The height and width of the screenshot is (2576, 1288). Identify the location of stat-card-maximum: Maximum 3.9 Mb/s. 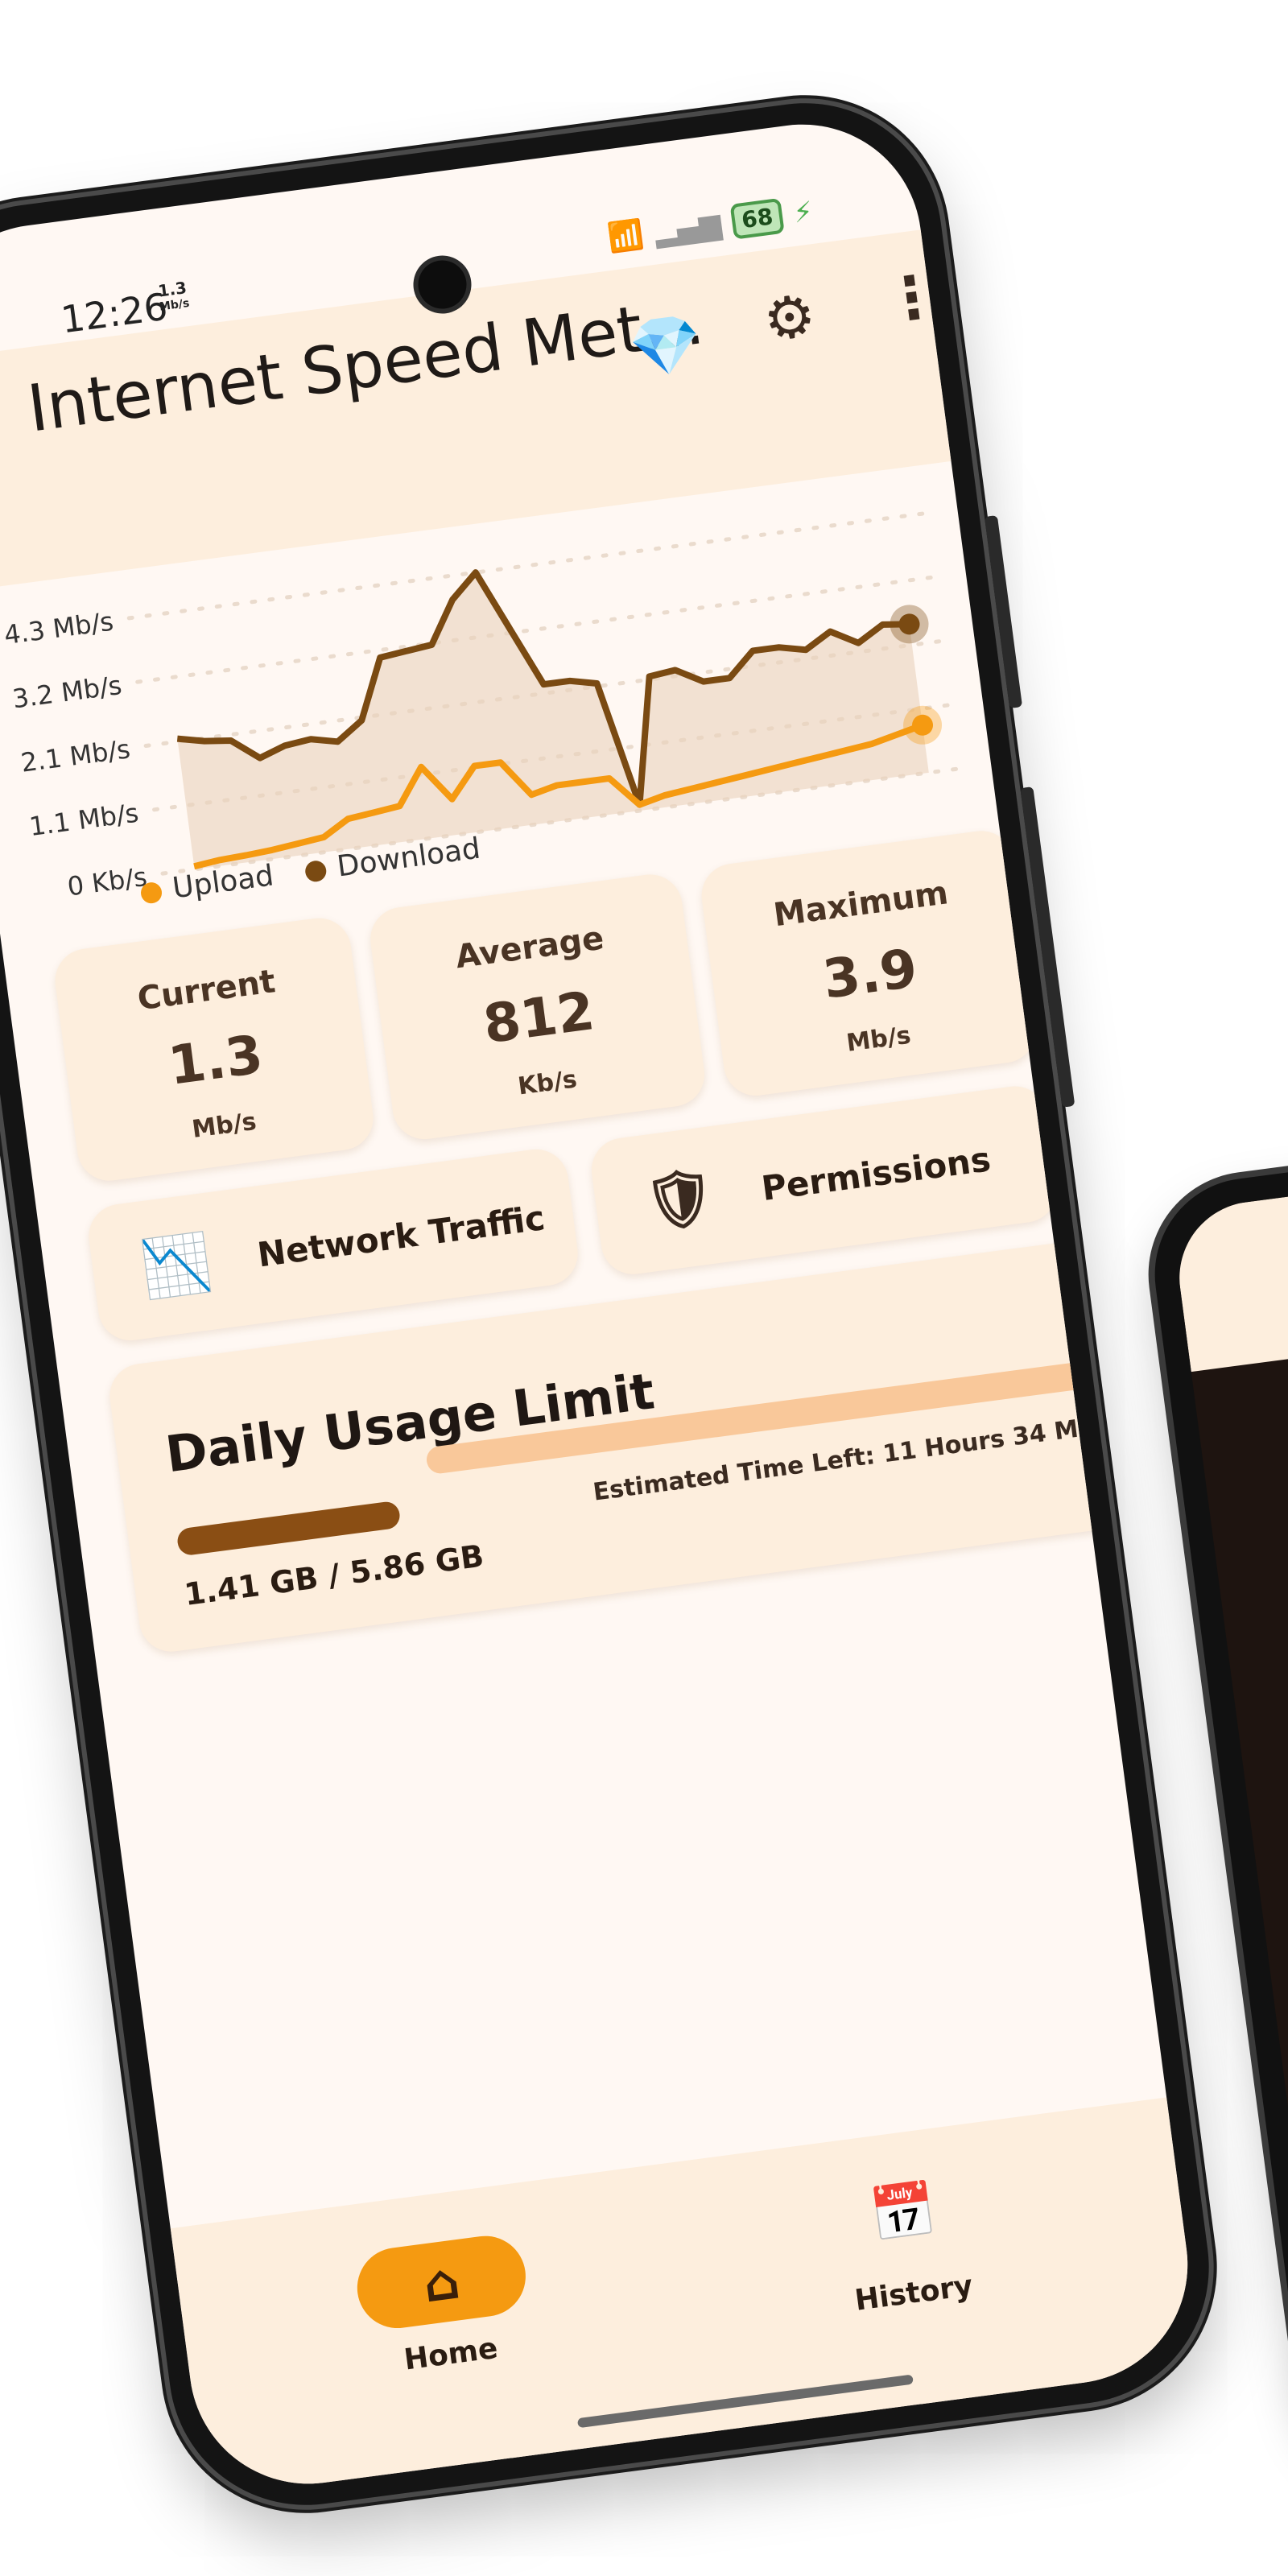
(868, 964).